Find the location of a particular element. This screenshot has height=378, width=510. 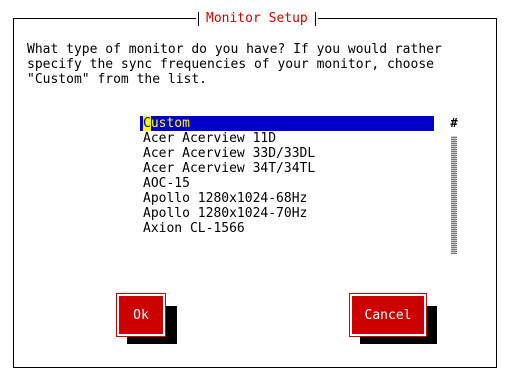

ok-button-group: Ok is located at coordinates (146, 318).